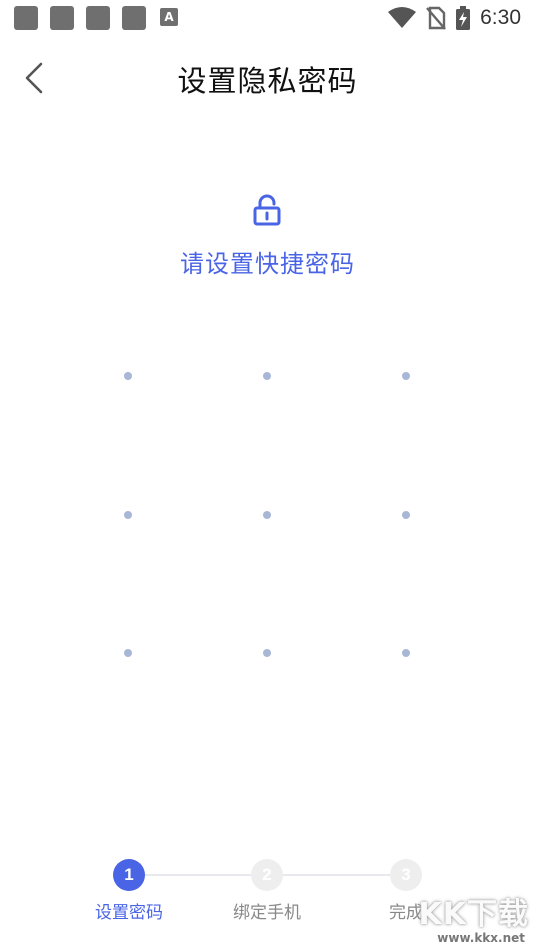 The height and width of the screenshot is (951, 535). What do you see at coordinates (454, 18) in the screenshot?
I see `status-right: 6:30` at bounding box center [454, 18].